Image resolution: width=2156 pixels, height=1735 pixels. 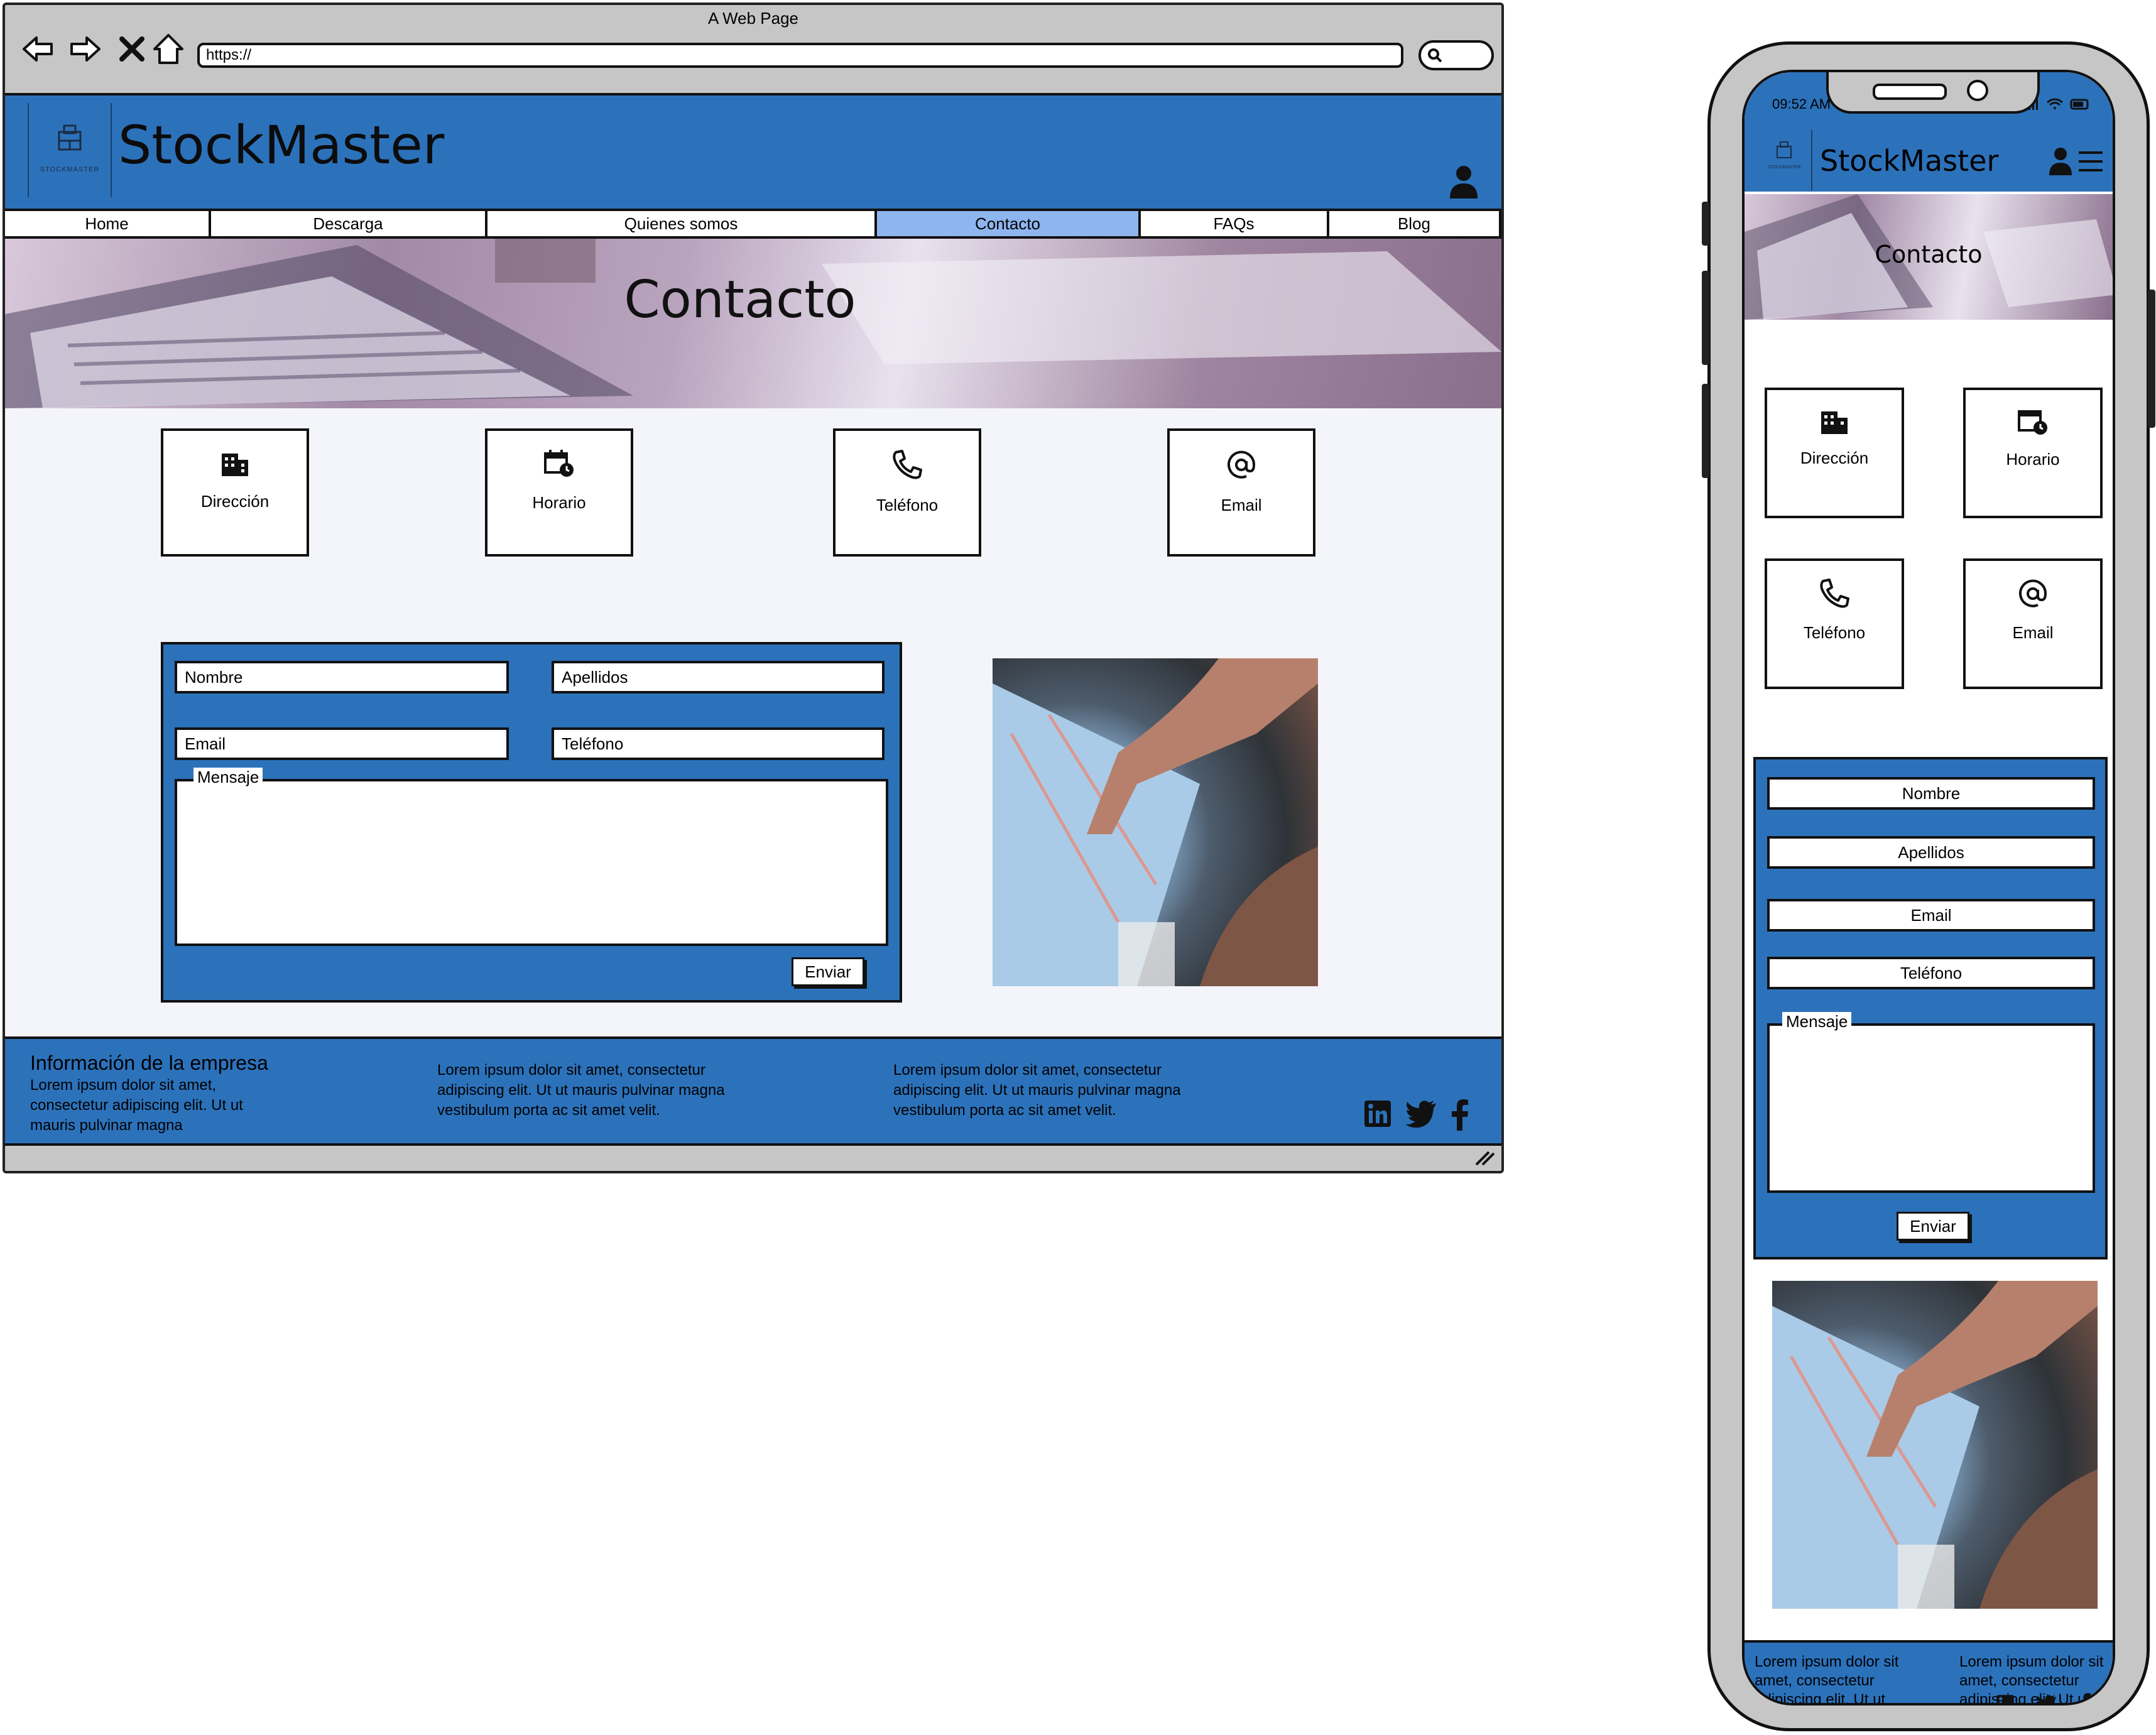 What do you see at coordinates (1241, 493) in the screenshot?
I see `card-email: Email` at bounding box center [1241, 493].